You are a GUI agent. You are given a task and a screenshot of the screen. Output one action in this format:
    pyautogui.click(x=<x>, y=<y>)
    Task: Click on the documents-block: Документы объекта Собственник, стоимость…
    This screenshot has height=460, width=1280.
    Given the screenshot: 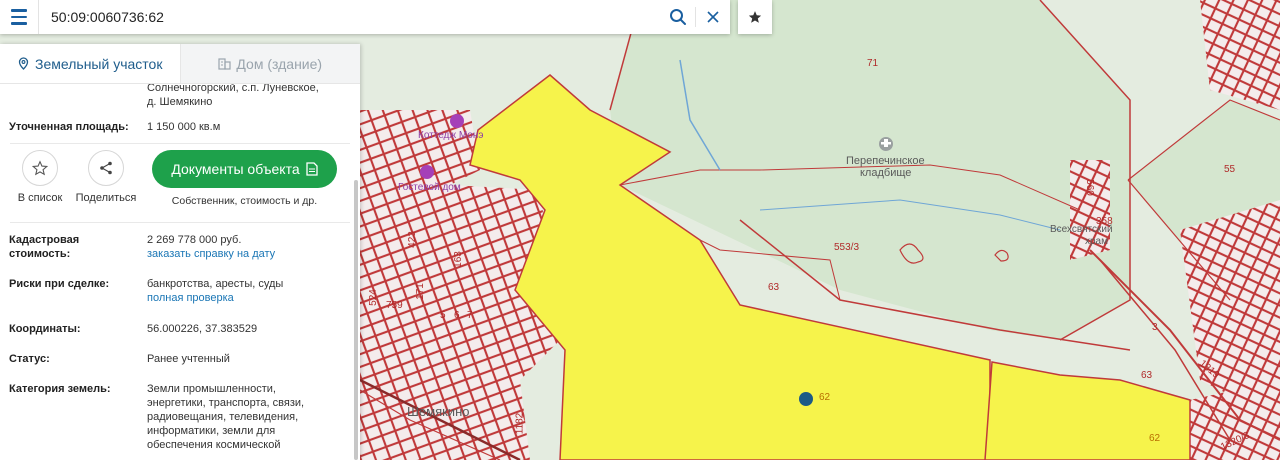 What is the action you would take?
    pyautogui.click(x=244, y=178)
    